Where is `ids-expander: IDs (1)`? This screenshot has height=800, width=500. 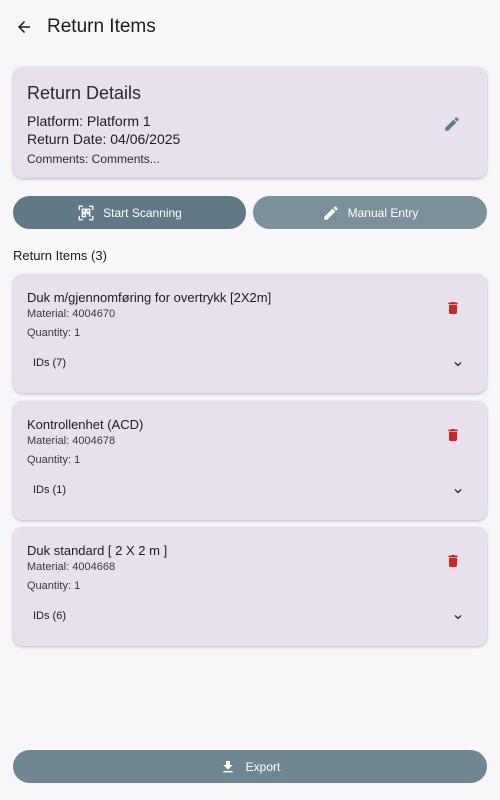
ids-expander: IDs (1) is located at coordinates (250, 491).